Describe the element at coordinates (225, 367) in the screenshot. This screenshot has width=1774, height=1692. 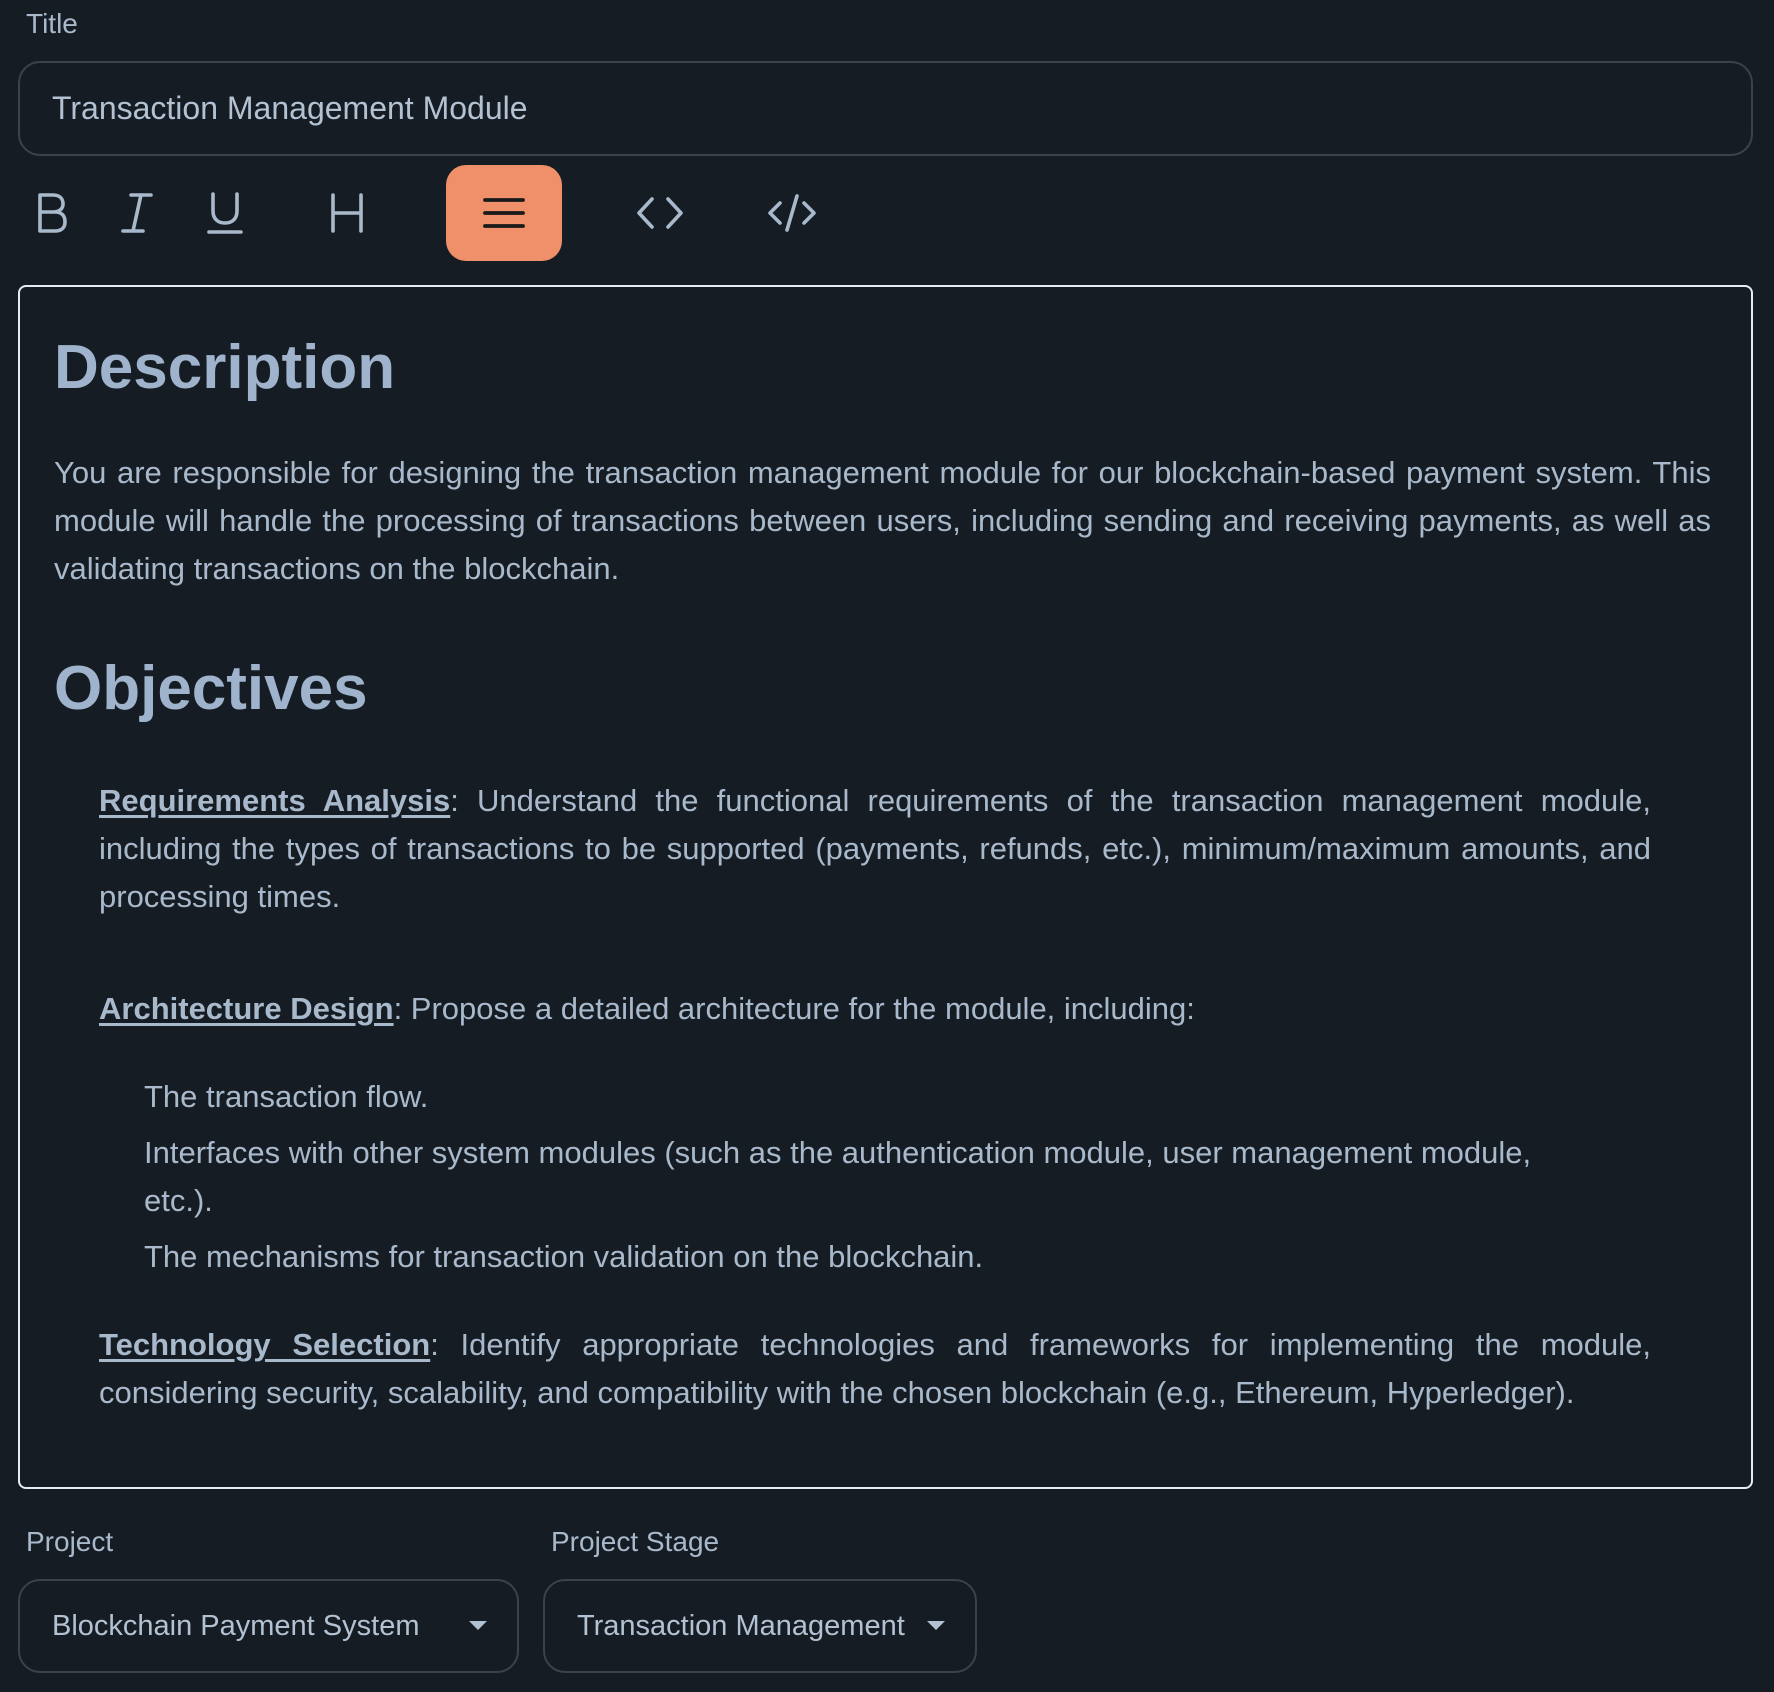
I see `description-heading: Description` at that location.